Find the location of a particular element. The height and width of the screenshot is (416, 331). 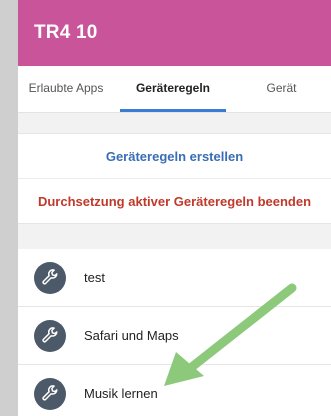

list-item-label: Safari und Maps is located at coordinates (131, 335).